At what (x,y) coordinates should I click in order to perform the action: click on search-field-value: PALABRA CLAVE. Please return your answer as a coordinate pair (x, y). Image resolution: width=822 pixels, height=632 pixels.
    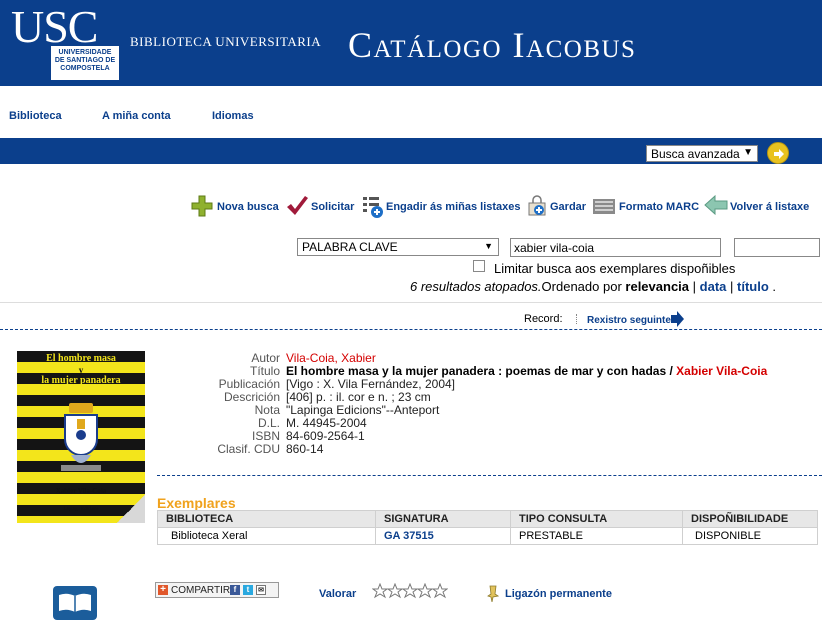
    Looking at the image, I should click on (350, 247).